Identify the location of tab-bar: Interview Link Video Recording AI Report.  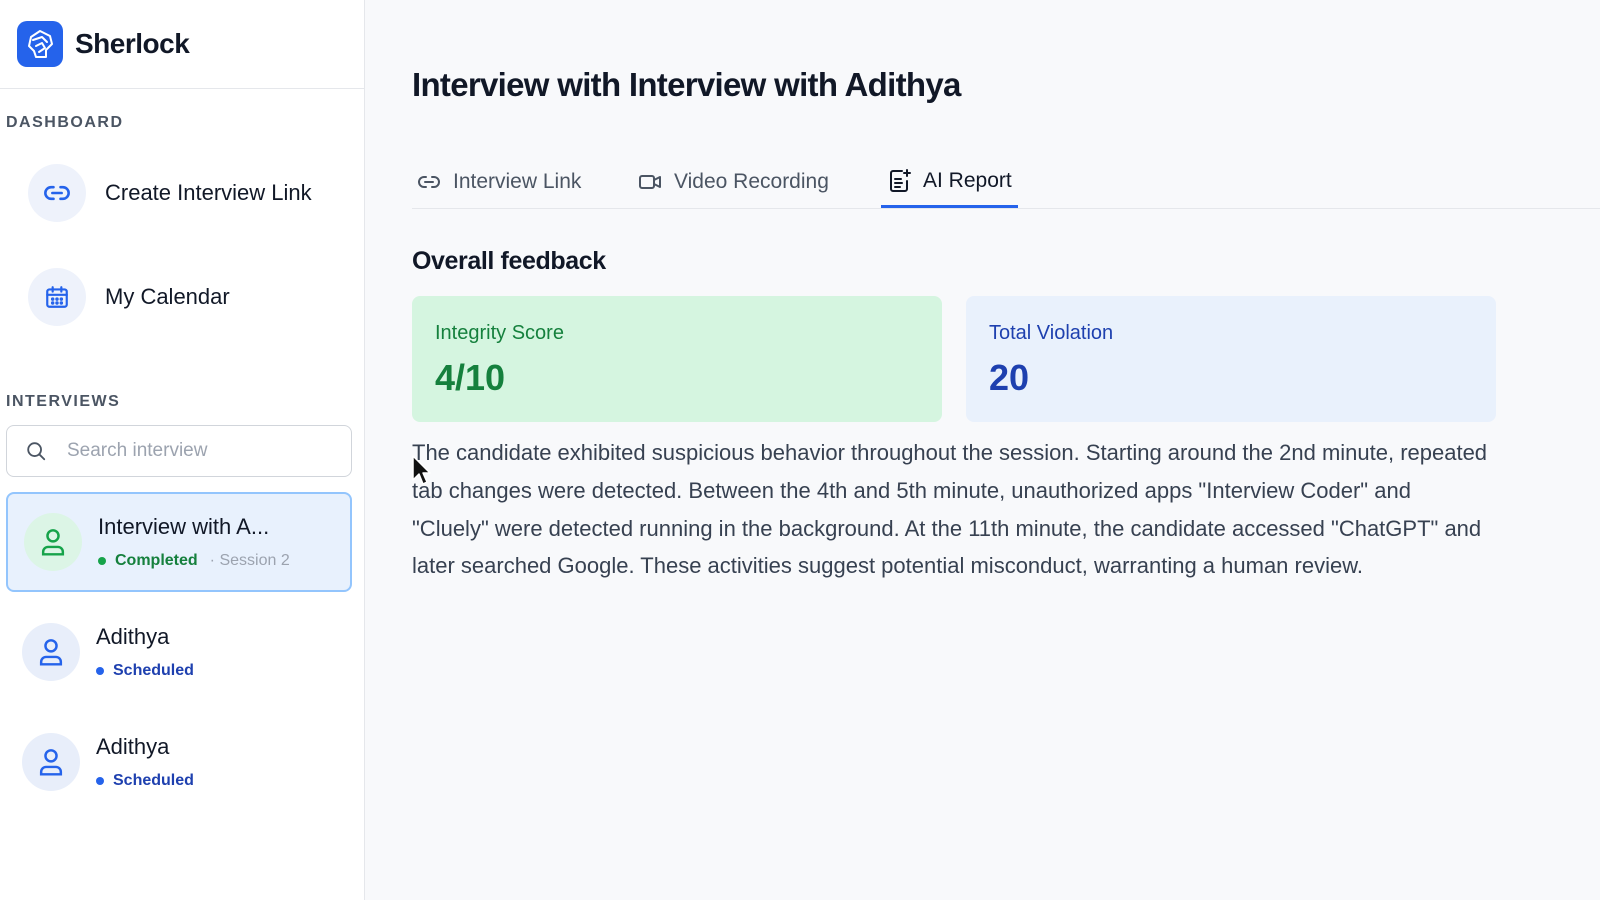
(1006, 182).